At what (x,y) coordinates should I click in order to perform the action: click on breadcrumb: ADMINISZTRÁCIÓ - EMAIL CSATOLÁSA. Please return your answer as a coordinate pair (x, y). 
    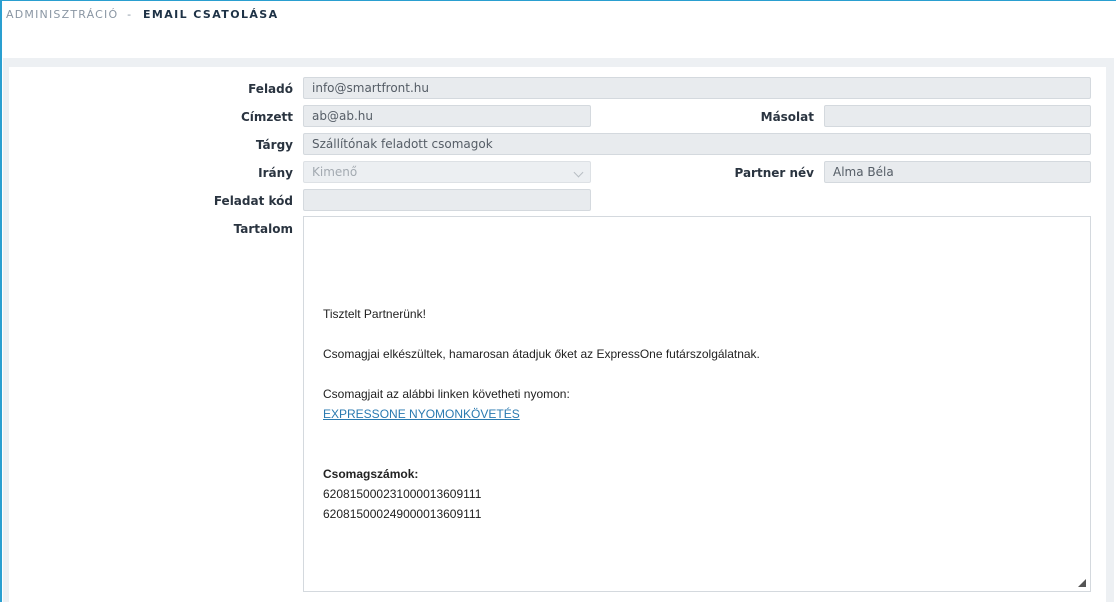
    Looking at the image, I should click on (142, 14).